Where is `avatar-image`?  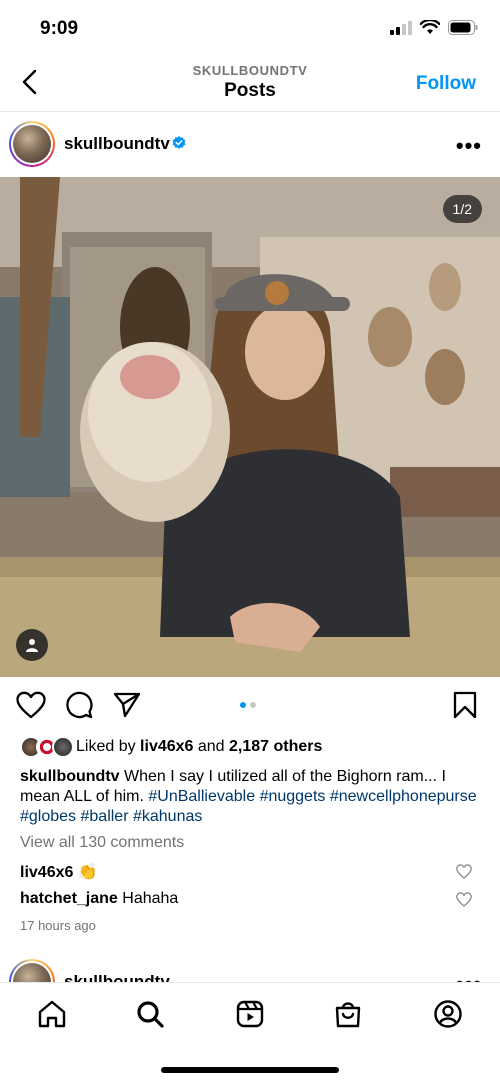
avatar-image is located at coordinates (32, 144).